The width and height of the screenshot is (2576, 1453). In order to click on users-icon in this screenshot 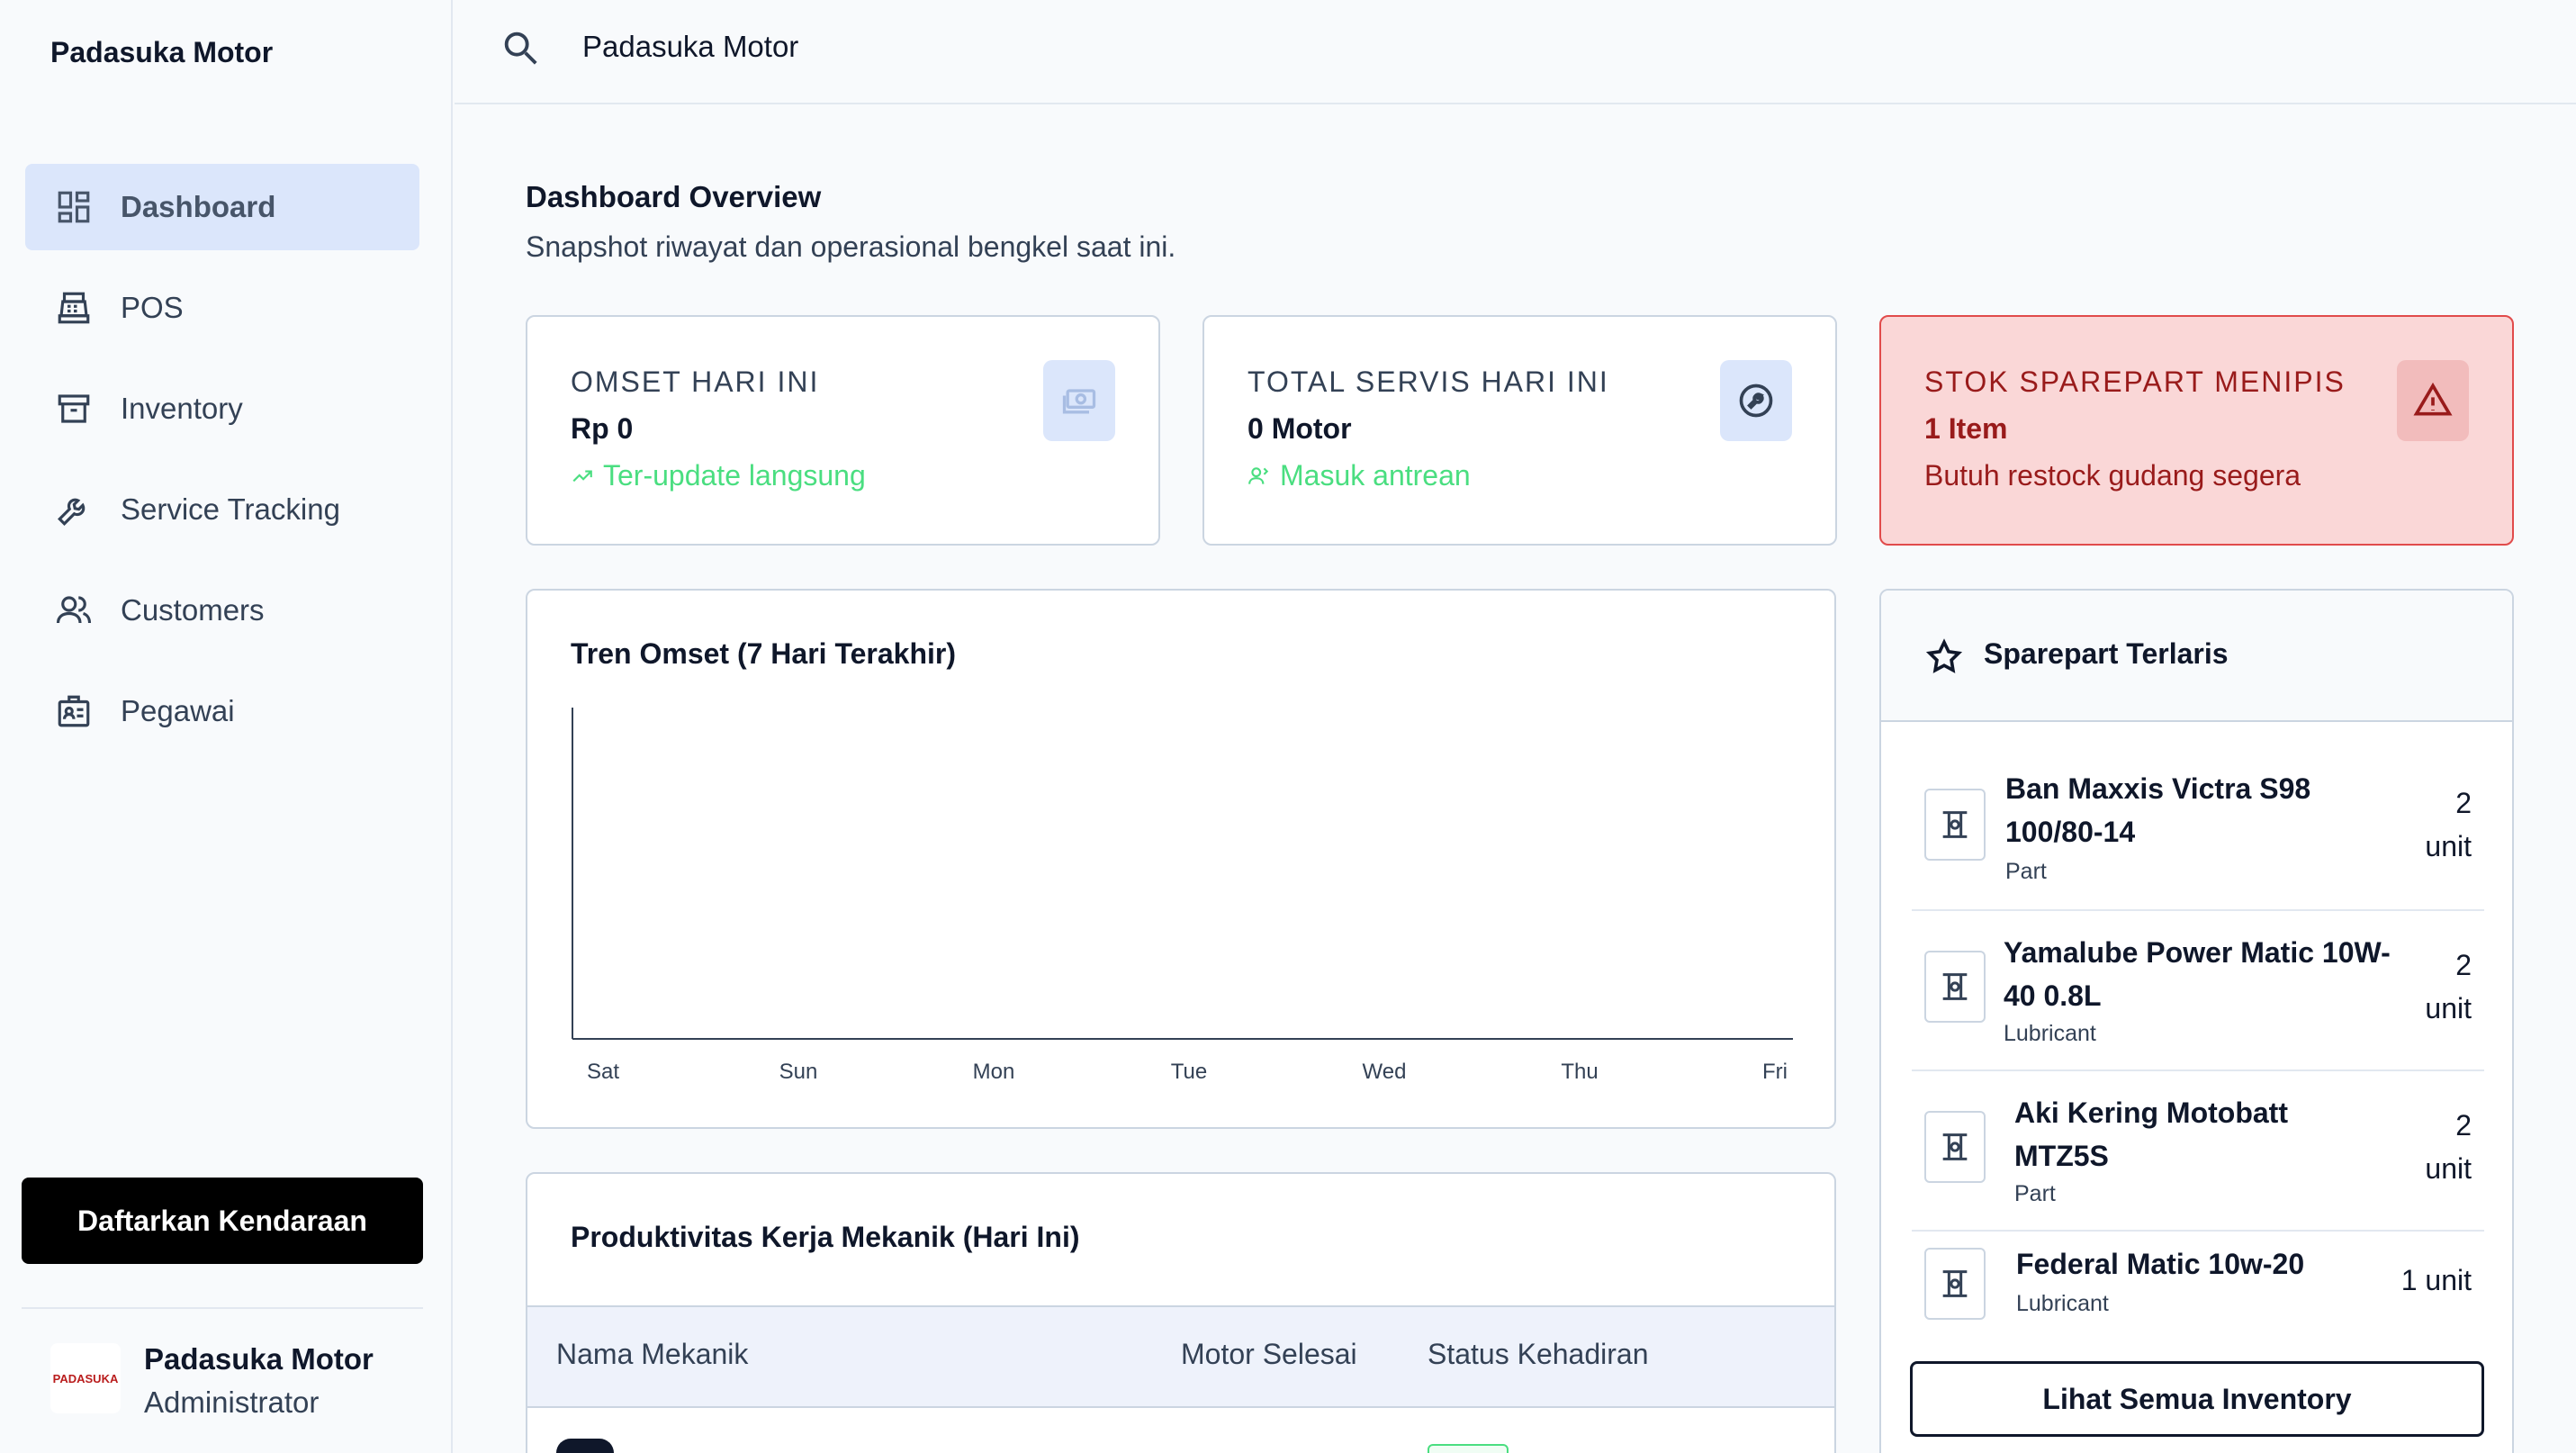, I will do `click(74, 611)`.